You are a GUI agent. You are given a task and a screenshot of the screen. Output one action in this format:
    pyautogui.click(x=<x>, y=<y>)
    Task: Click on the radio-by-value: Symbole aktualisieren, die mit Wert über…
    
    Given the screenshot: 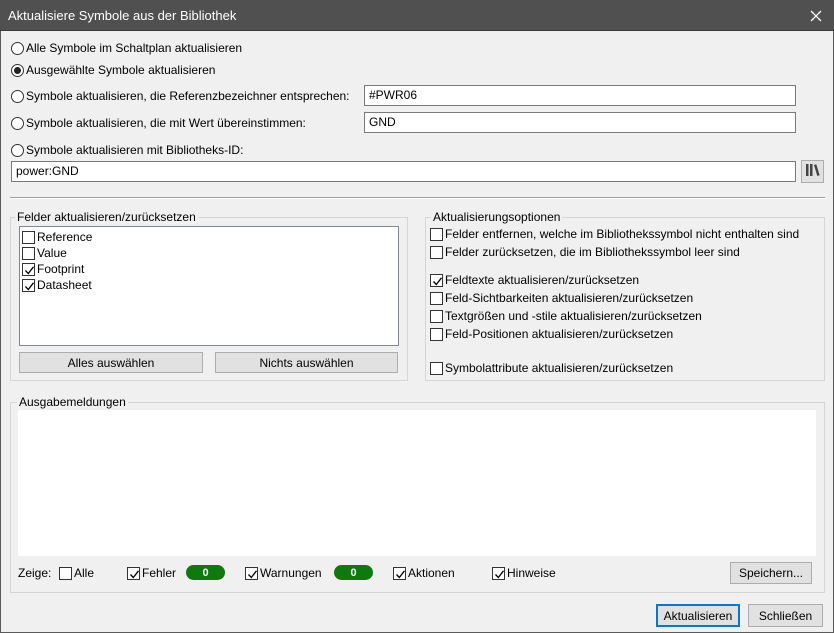 What is the action you would take?
    pyautogui.click(x=158, y=123)
    